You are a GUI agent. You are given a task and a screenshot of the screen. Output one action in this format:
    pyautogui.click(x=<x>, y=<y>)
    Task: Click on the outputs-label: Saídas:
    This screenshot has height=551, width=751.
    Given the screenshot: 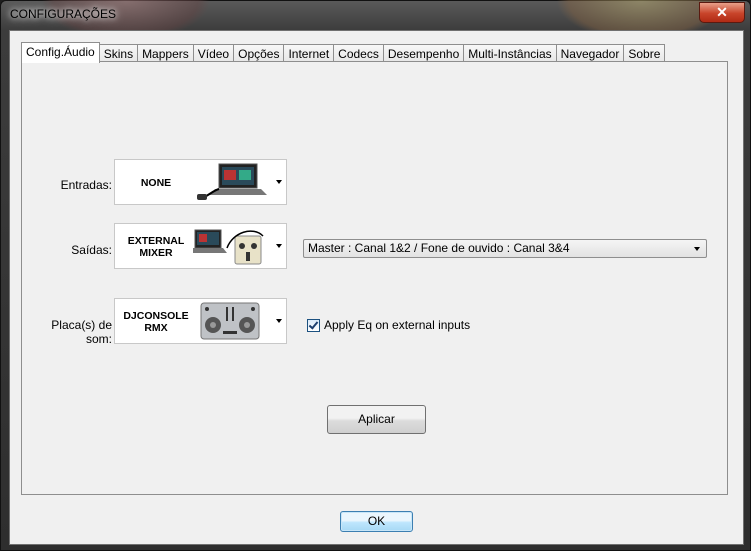 What is the action you would take?
    pyautogui.click(x=91, y=250)
    